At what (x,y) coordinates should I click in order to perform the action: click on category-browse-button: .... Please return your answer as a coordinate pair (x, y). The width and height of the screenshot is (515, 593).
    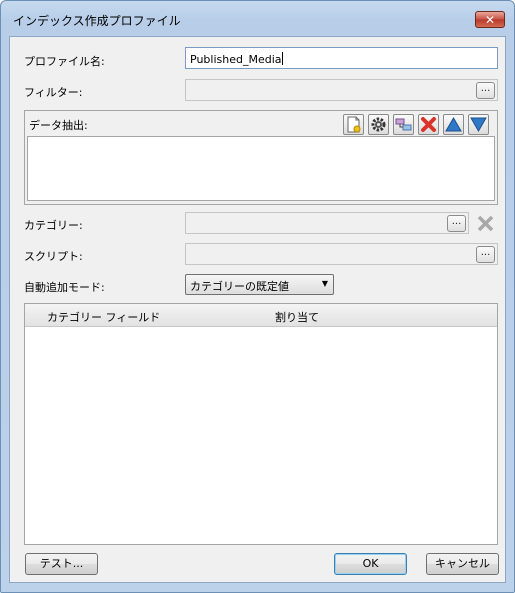
    Looking at the image, I should click on (456, 223).